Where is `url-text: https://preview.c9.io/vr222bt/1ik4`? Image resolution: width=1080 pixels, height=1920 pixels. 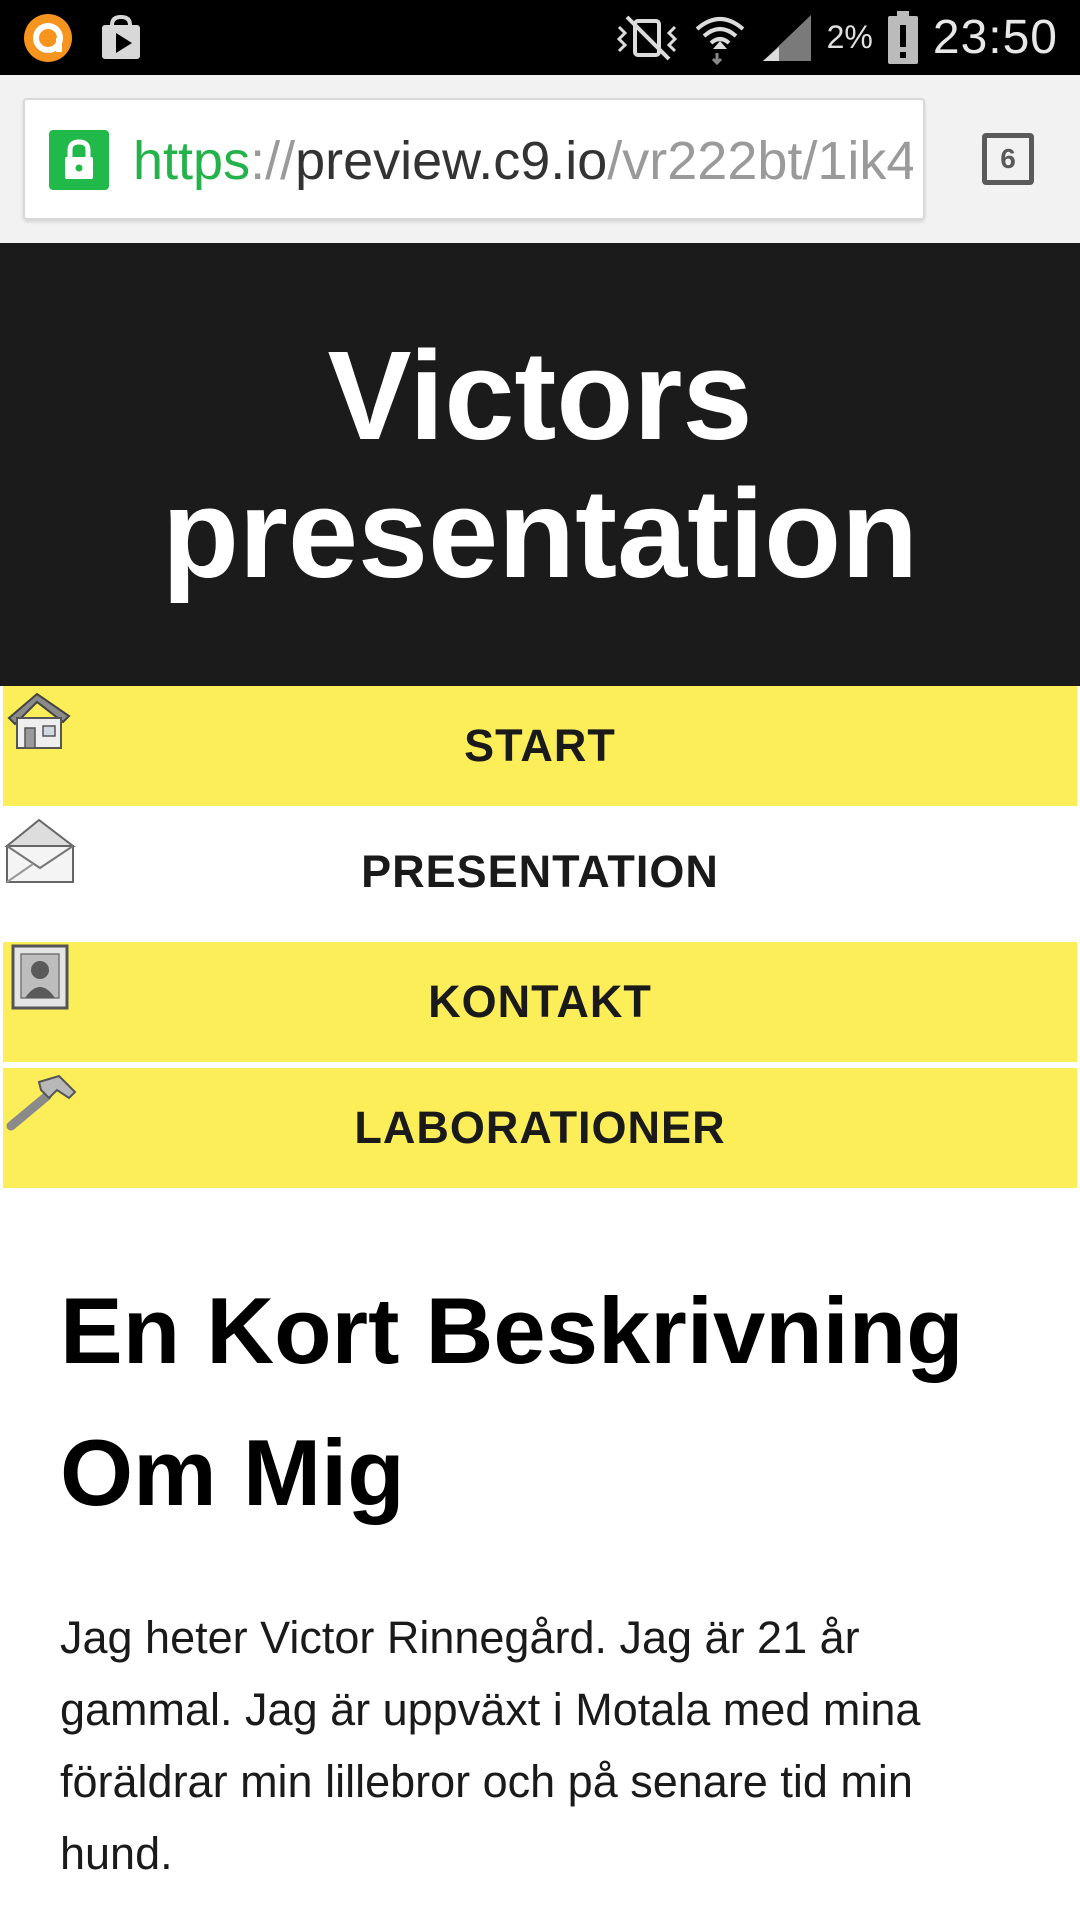 url-text: https://preview.c9.io/vr222bt/1ik4 is located at coordinates (523, 159).